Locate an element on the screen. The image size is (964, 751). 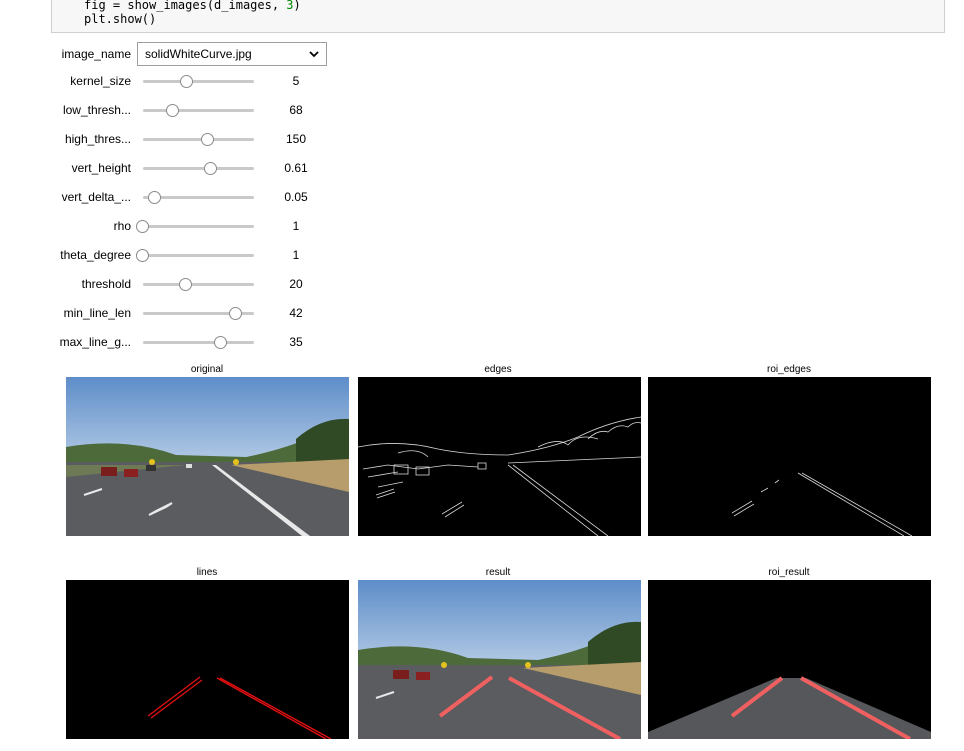
title-roi-result: roi_result is located at coordinates (789, 572).